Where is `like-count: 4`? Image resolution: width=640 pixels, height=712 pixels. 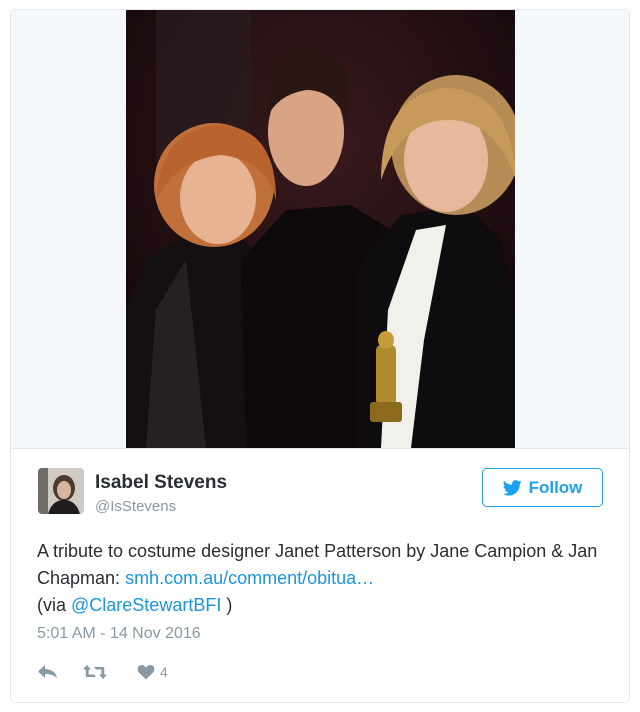 like-count: 4 is located at coordinates (164, 672).